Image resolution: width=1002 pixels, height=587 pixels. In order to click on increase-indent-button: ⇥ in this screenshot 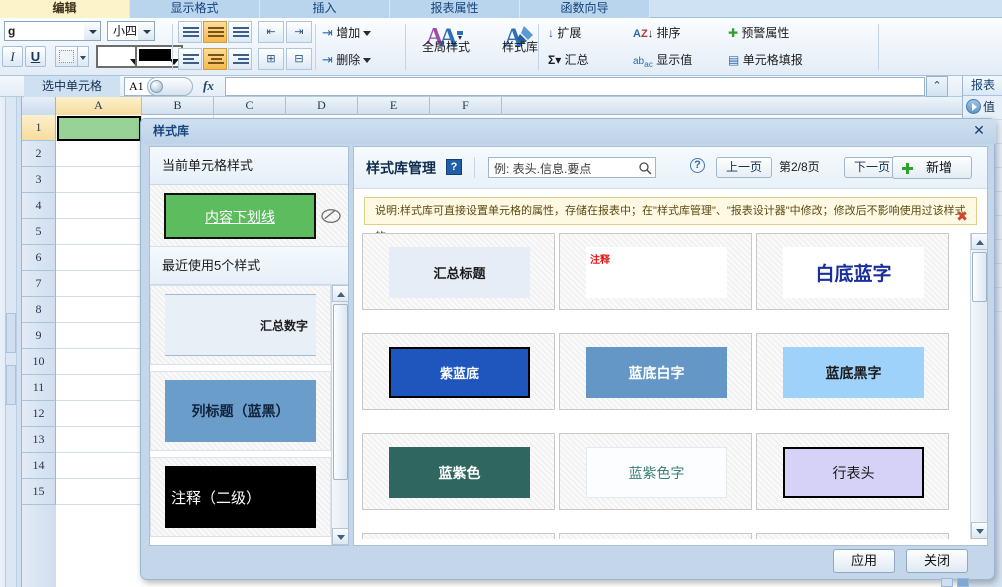, I will do `click(299, 32)`.